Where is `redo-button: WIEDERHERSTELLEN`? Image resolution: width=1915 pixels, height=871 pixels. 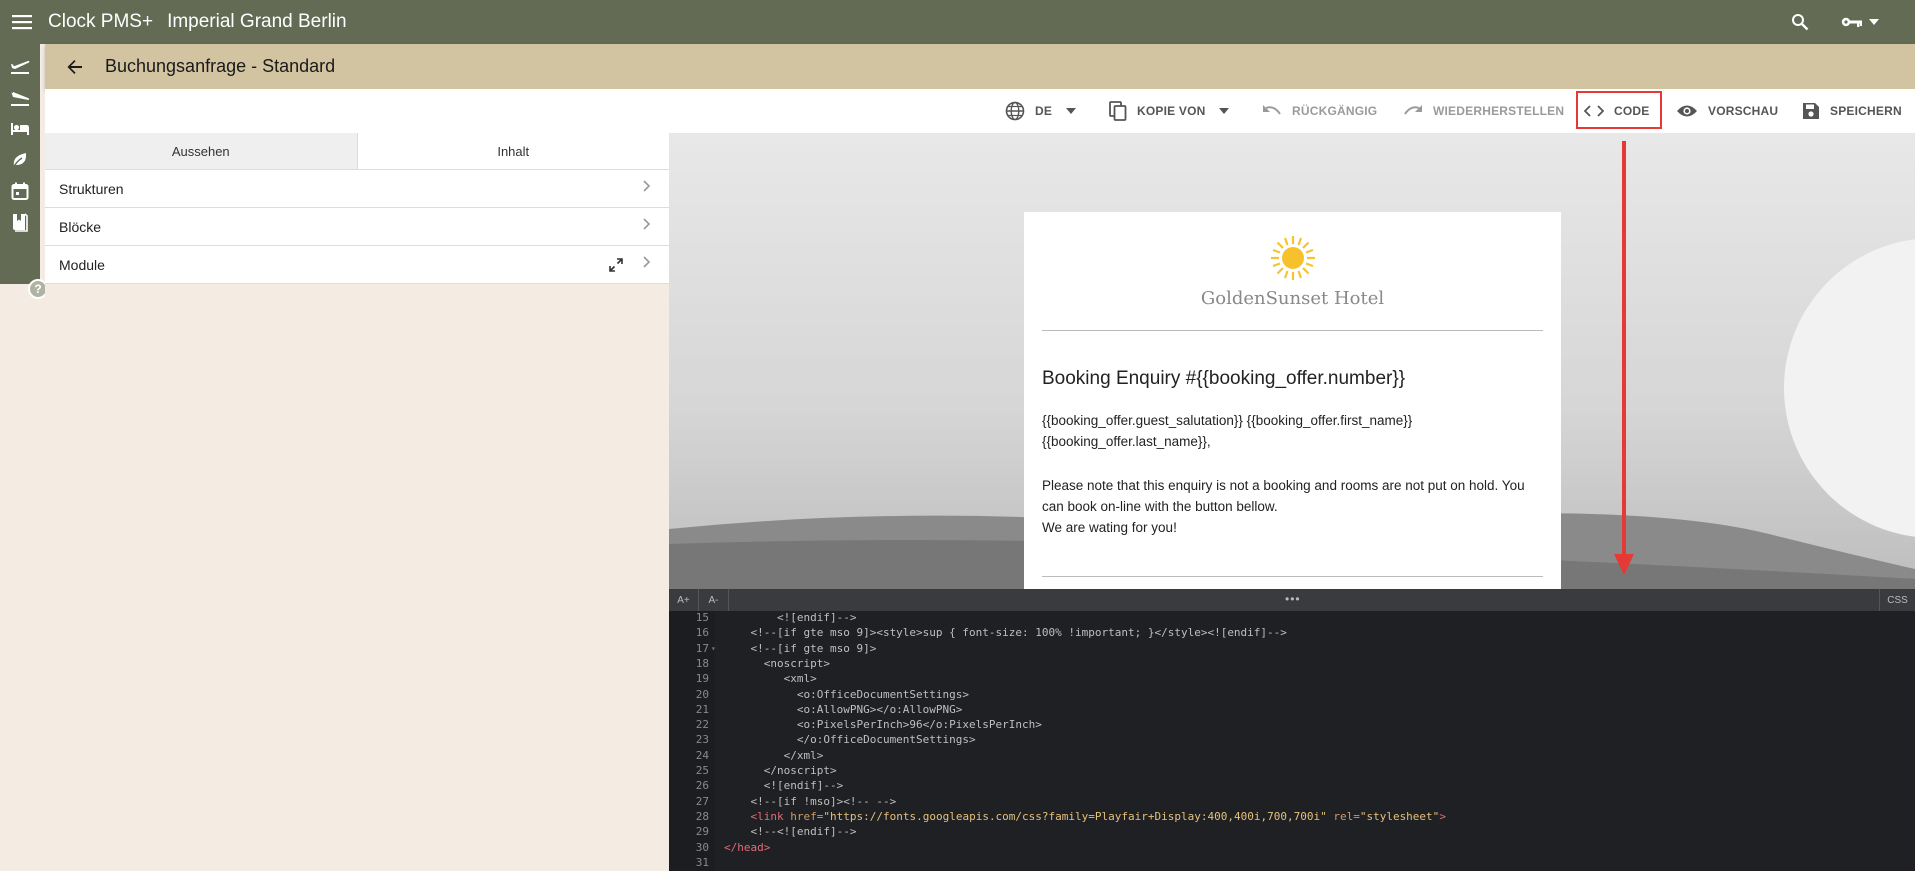
redo-button: WIEDERHERSTELLEN is located at coordinates (1483, 111).